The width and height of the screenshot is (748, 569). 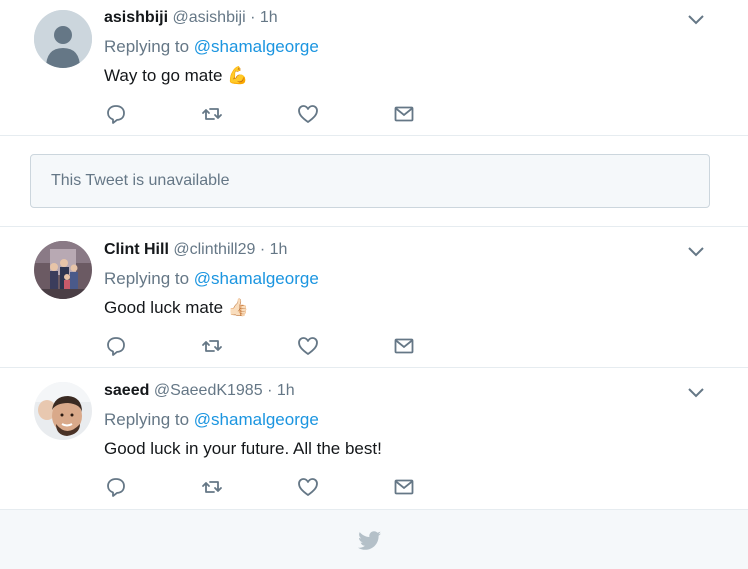 I want to click on twitter-bird-icon, so click(x=370, y=541).